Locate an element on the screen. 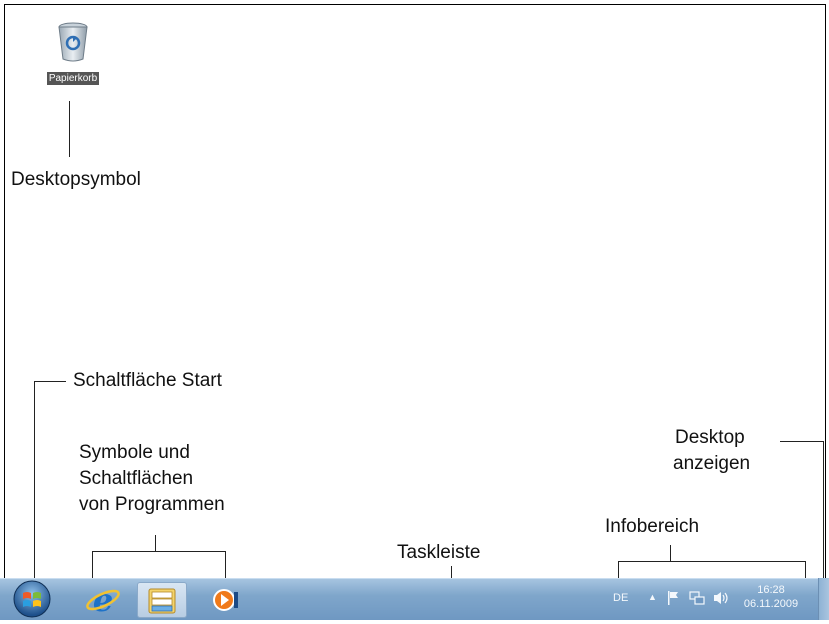 The width and height of the screenshot is (829, 624). clock-time: 16:28 is located at coordinates (771, 590).